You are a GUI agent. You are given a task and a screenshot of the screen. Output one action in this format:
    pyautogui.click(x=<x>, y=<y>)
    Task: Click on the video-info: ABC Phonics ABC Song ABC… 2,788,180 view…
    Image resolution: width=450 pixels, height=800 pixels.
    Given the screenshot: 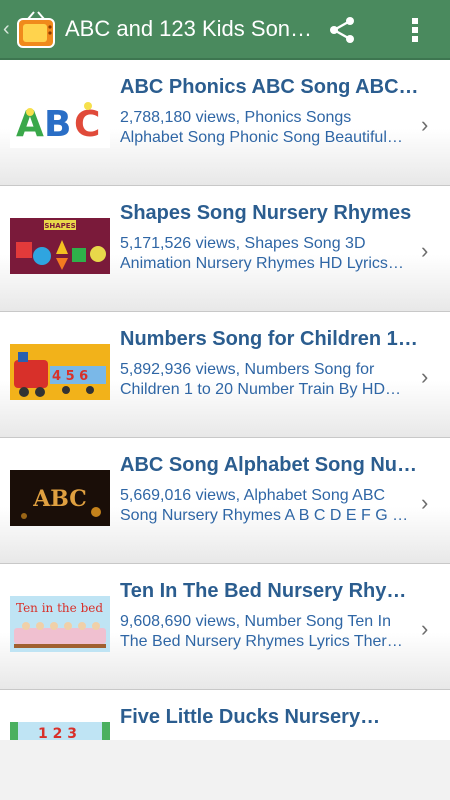 What is the action you would take?
    pyautogui.click(x=270, y=110)
    